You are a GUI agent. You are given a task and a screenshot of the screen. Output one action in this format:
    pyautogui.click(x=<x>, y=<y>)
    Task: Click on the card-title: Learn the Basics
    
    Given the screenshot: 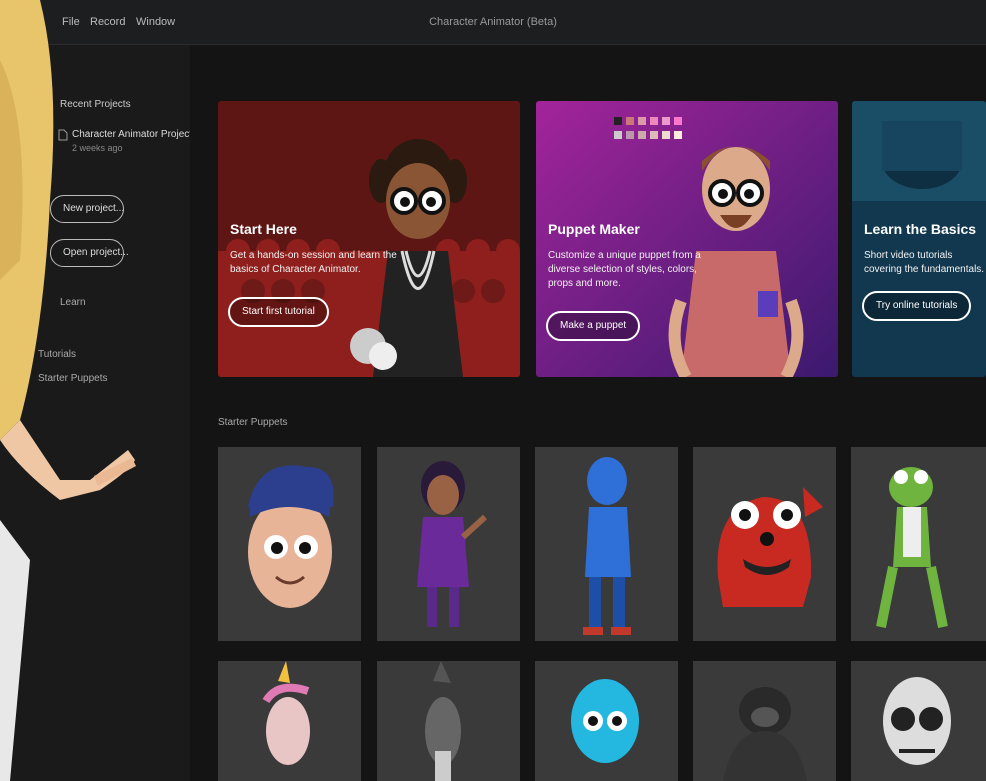 What is the action you would take?
    pyautogui.click(x=920, y=229)
    